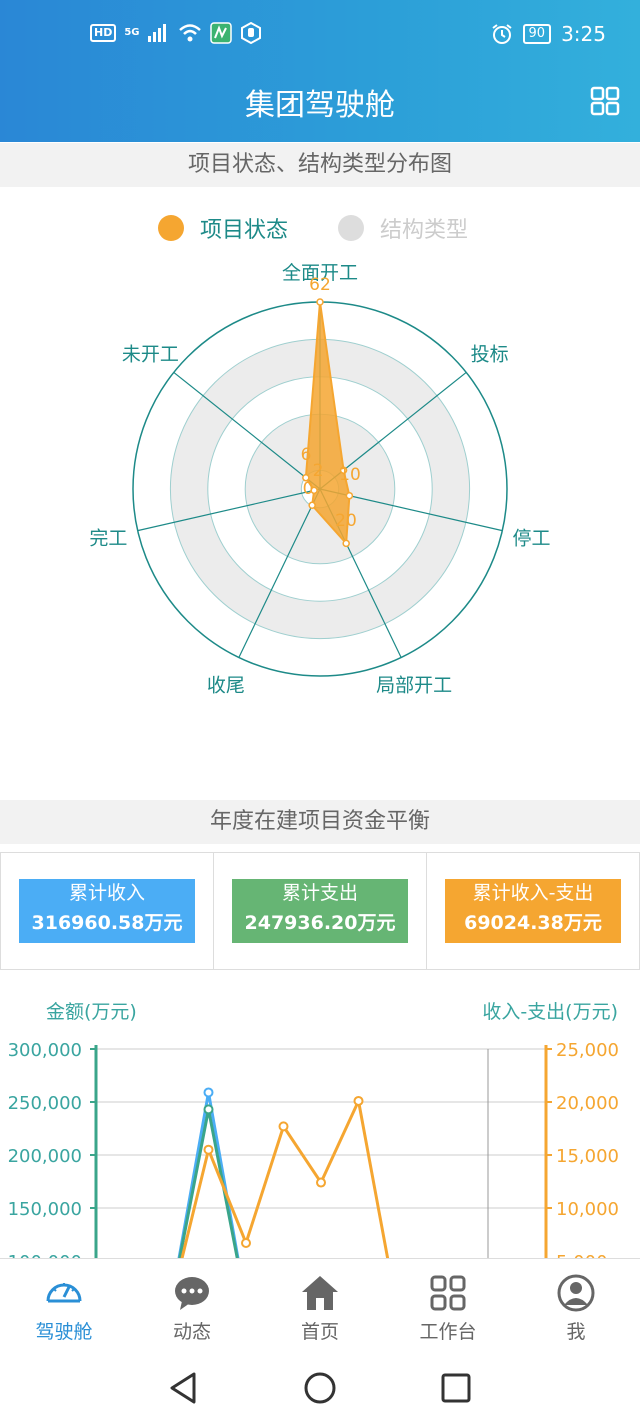  What do you see at coordinates (103, 33) in the screenshot?
I see `hd-badge: HD` at bounding box center [103, 33].